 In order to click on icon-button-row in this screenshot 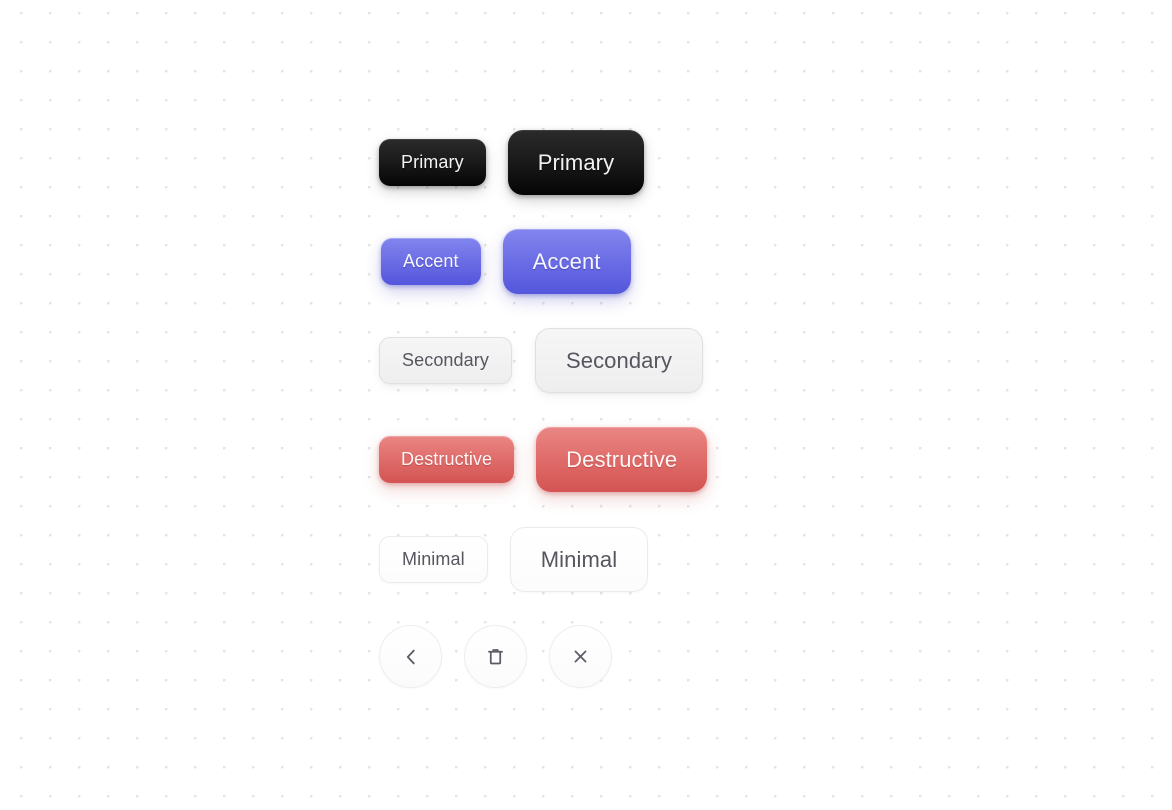, I will do `click(495, 656)`.